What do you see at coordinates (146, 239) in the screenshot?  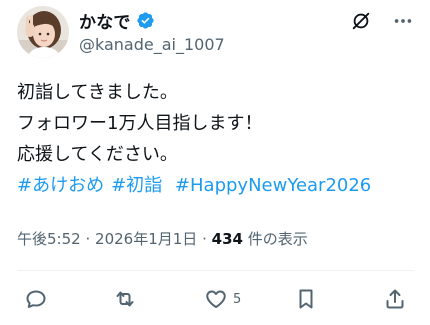 I see `post-date: 2026年1月1日` at bounding box center [146, 239].